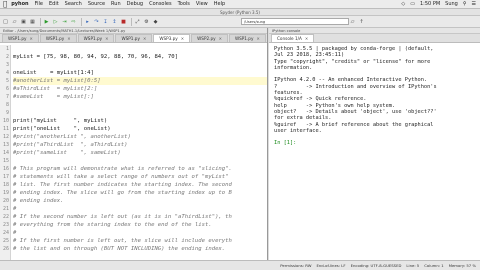 This screenshot has height=270, width=480. What do you see at coordinates (7, 65) in the screenshot?
I see `line-number: 3` at bounding box center [7, 65].